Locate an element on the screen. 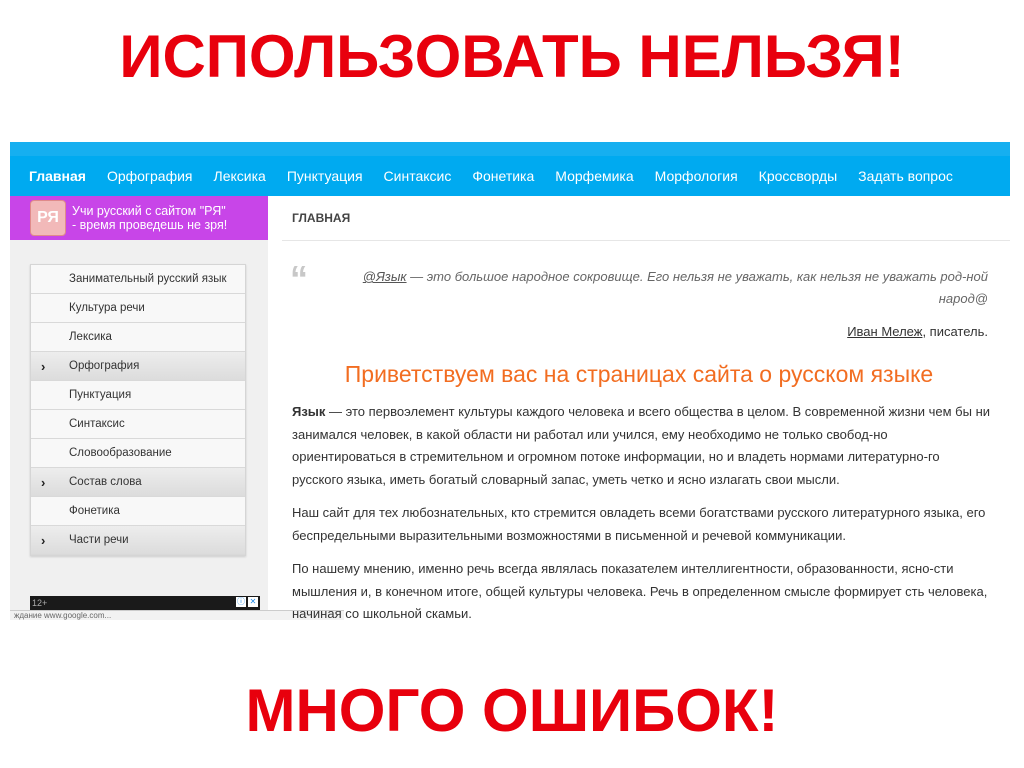  sidebar-menu-label: Синтаксис is located at coordinates (97, 424).